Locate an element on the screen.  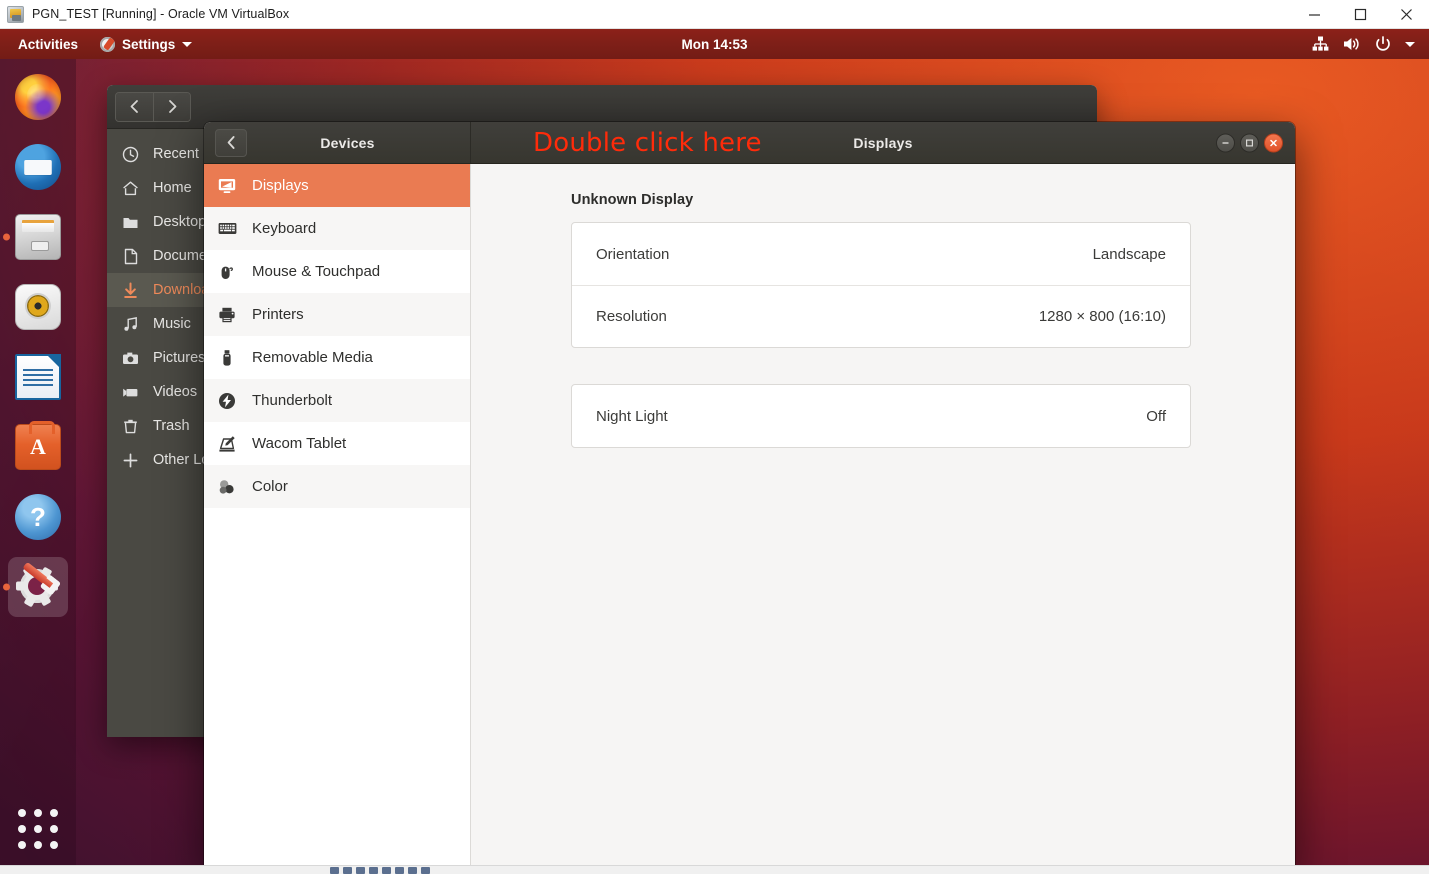
files-place-label: Desktop is located at coordinates (180, 222).